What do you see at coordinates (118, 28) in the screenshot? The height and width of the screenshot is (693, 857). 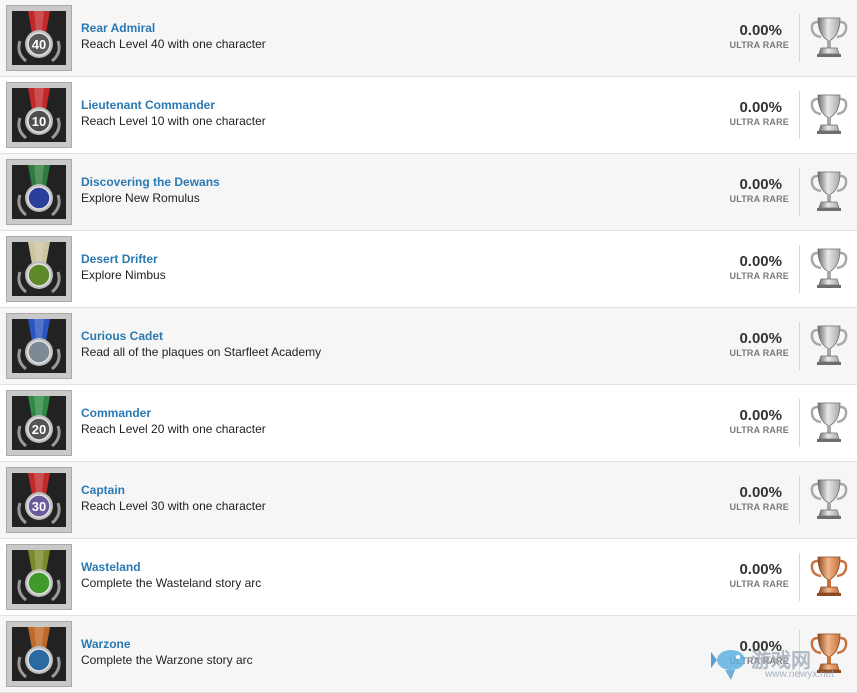 I see `achievement-title: Rear Admiral` at bounding box center [118, 28].